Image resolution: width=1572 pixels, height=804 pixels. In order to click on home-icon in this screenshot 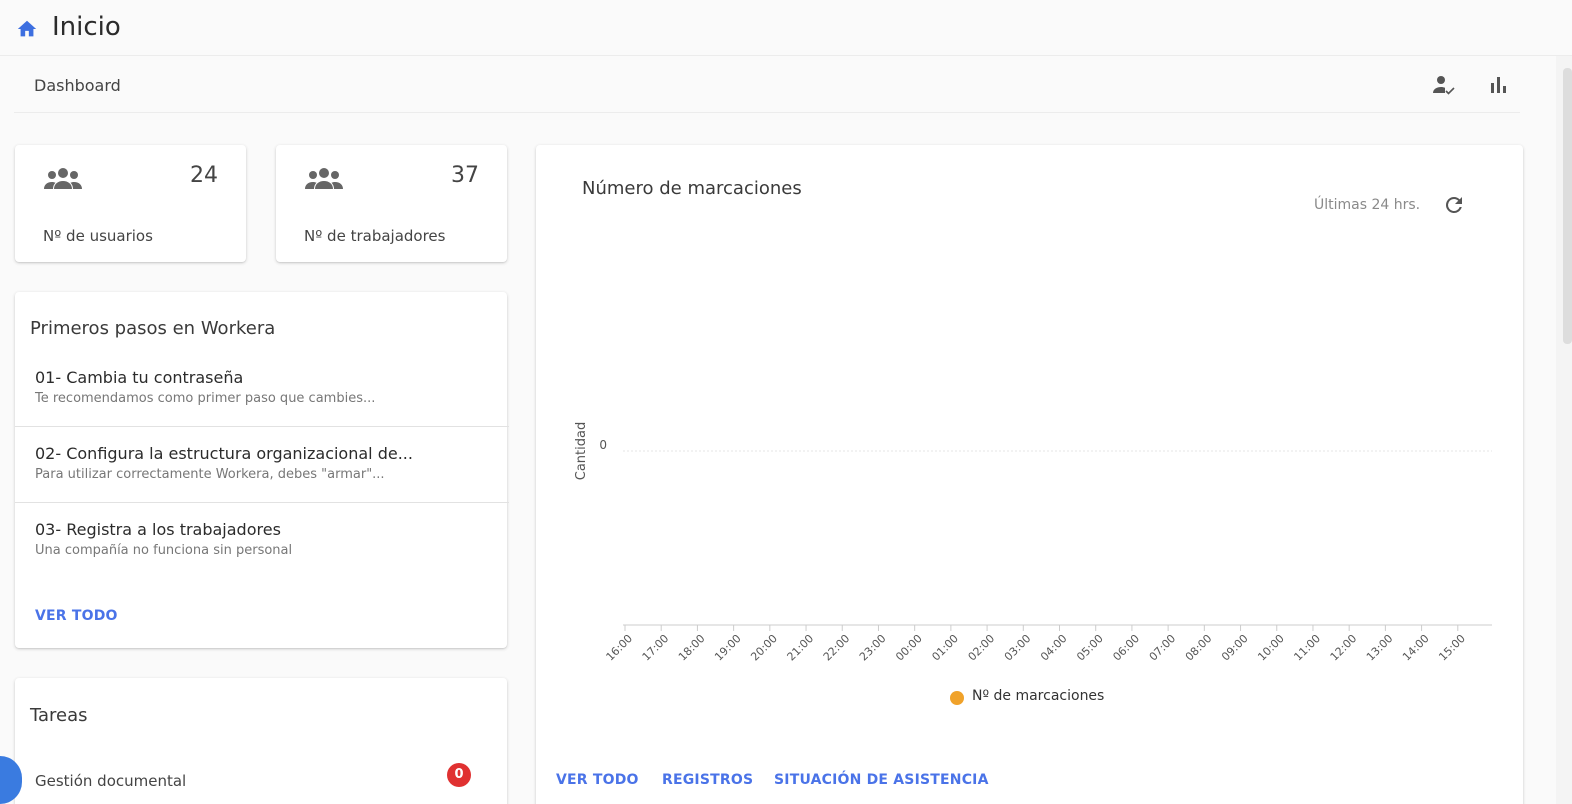, I will do `click(27, 28)`.